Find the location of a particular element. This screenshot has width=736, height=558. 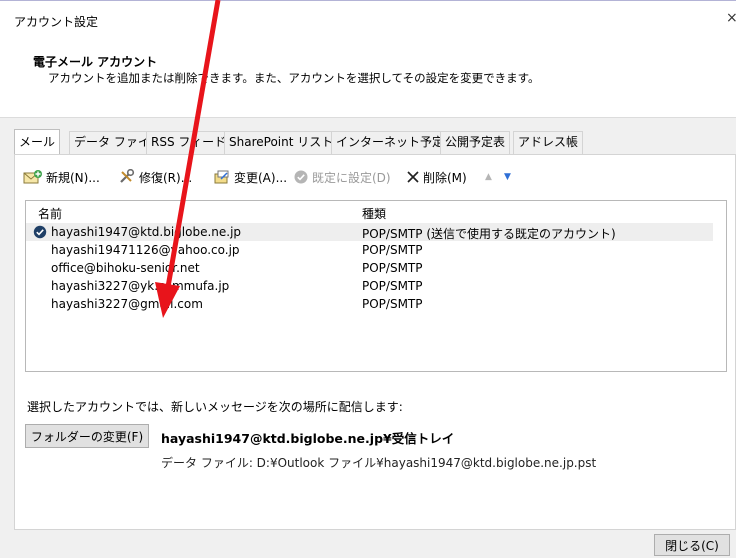

account-list-header: 名前 種類 is located at coordinates (376, 211).